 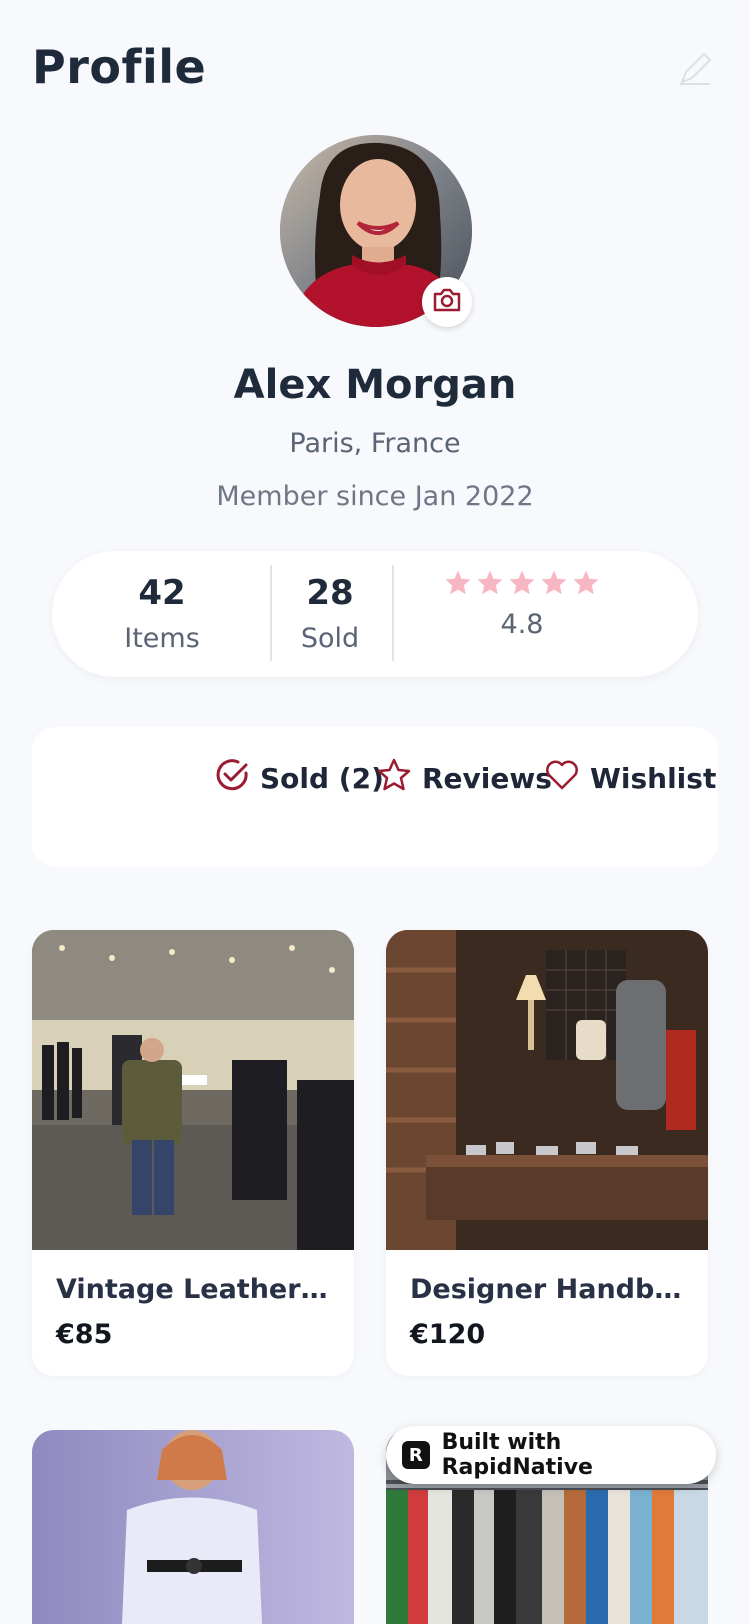 I want to click on star-outline-icon, so click(x=394, y=778).